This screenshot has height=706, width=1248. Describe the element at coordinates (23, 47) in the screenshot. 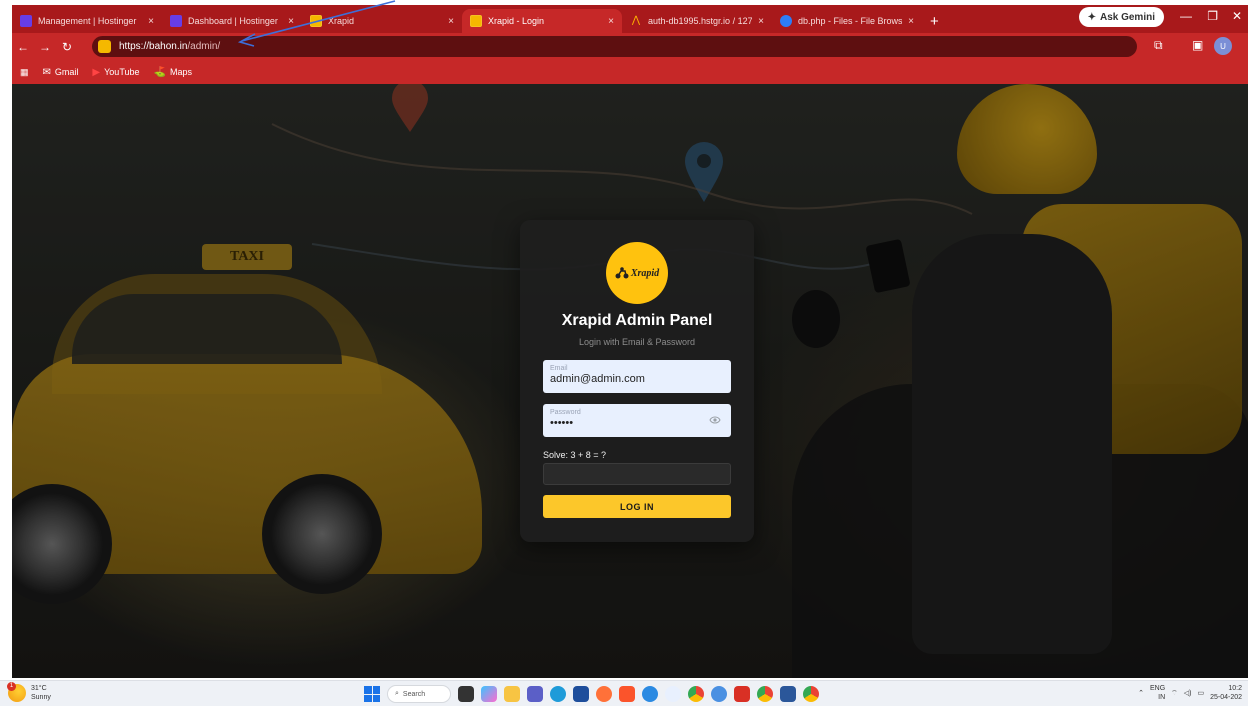

I see `back-icon: ←` at that location.